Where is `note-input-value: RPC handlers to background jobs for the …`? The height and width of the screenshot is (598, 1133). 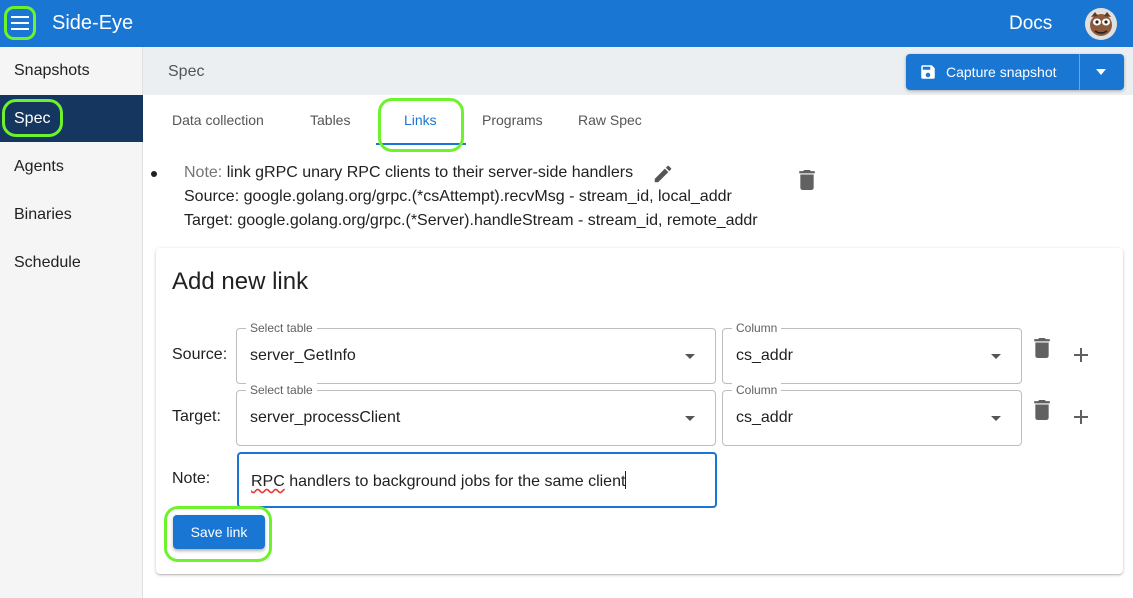 note-input-value: RPC handlers to background jobs for the … is located at coordinates (439, 481).